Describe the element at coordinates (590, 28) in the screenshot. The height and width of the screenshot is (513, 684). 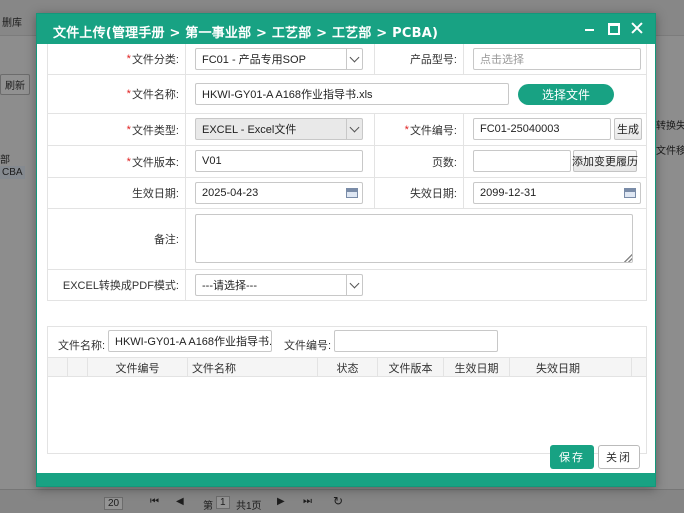
I see `minimize-icon` at that location.